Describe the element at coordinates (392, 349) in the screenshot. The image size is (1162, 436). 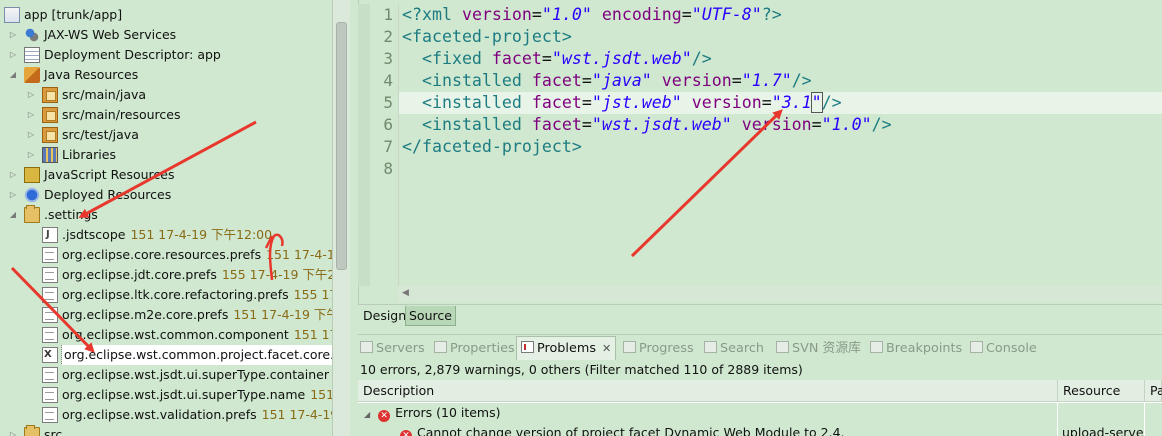
I see `tab-servers: Servers` at that location.